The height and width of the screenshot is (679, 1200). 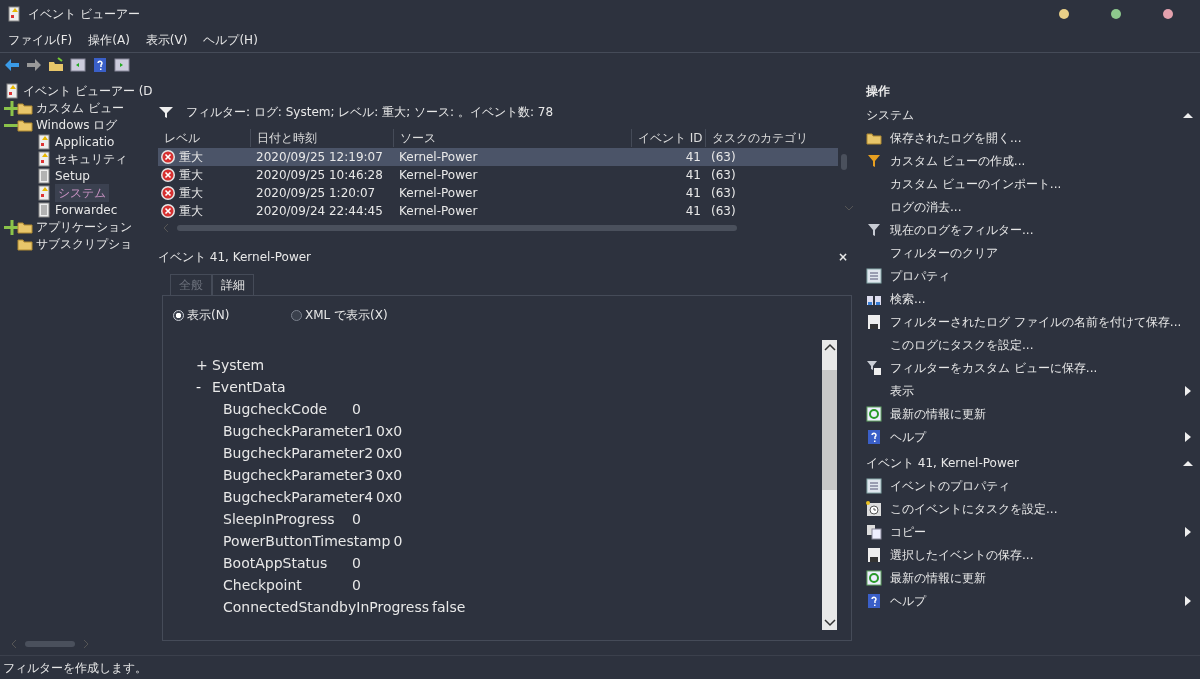 I want to click on action-item: 表示, so click(x=902, y=390).